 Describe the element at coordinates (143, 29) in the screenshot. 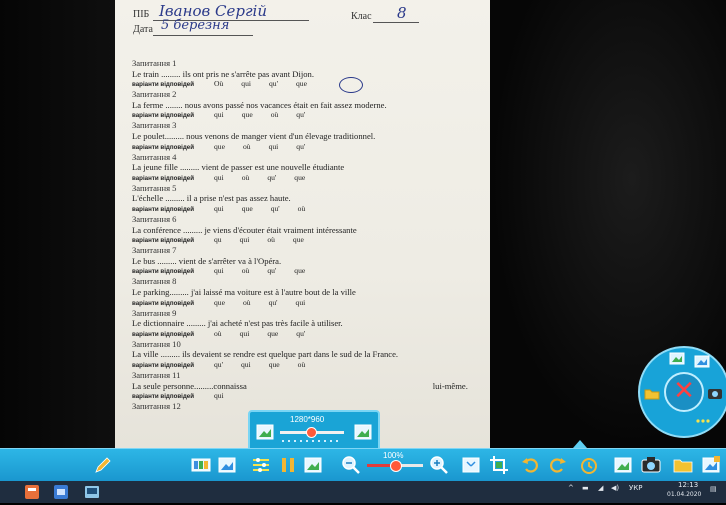

I see `date-label: Дата` at that location.